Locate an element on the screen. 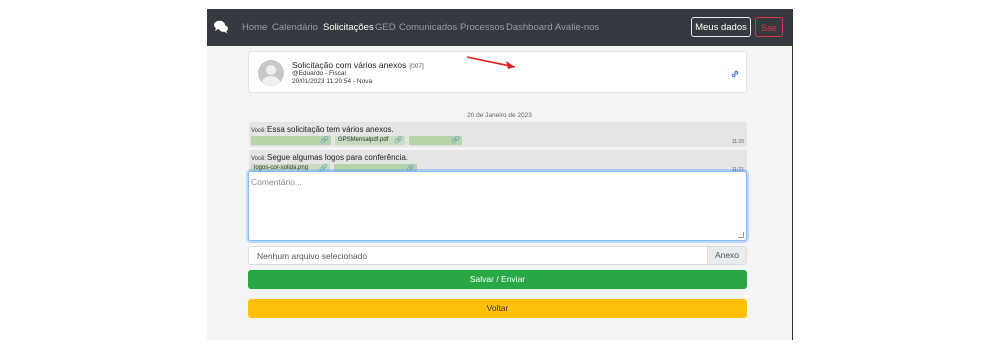  request-title-row: Solicitação com vários anexos [007] is located at coordinates (358, 65).